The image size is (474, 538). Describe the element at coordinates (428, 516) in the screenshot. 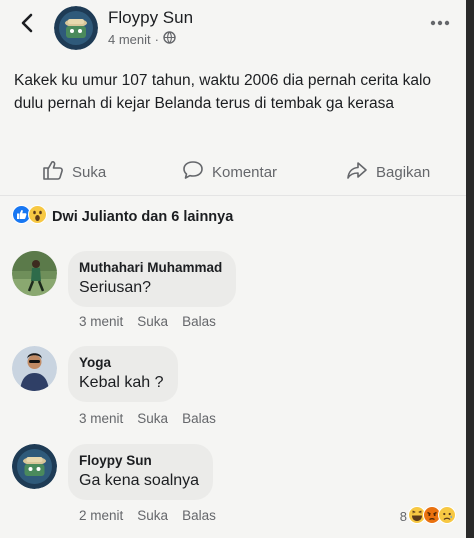

I see `comment-reactions: 8` at that location.